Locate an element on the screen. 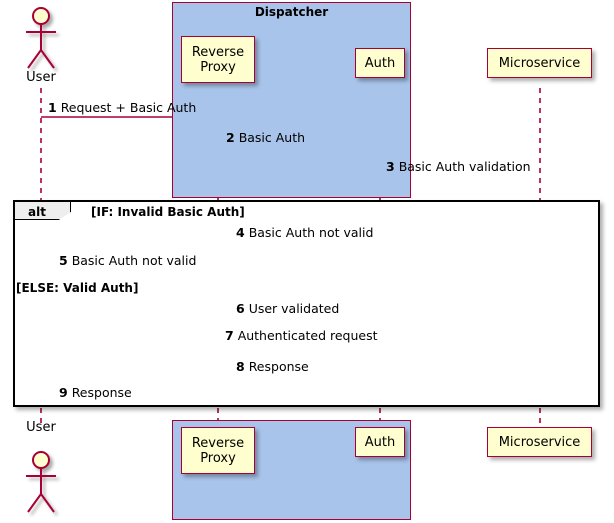 This screenshot has height=523, width=614. participant-box-auth-bottom: Auth is located at coordinates (380, 442).